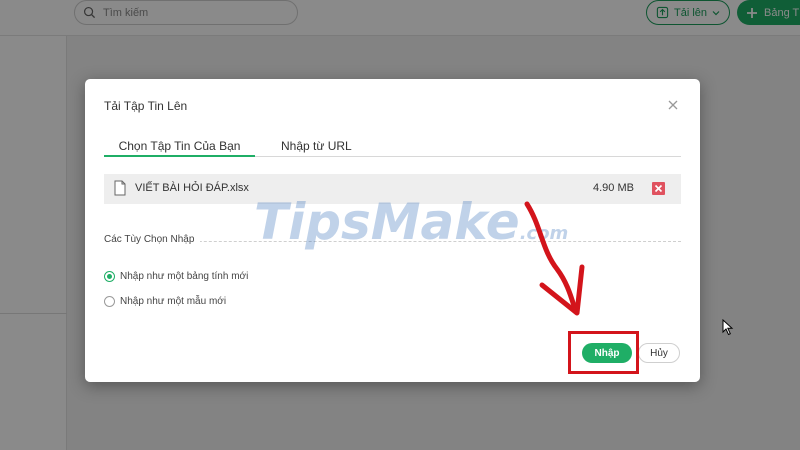 The height and width of the screenshot is (450, 800). Describe the element at coordinates (544, 233) in the screenshot. I see `watermark-domain: .com` at that location.